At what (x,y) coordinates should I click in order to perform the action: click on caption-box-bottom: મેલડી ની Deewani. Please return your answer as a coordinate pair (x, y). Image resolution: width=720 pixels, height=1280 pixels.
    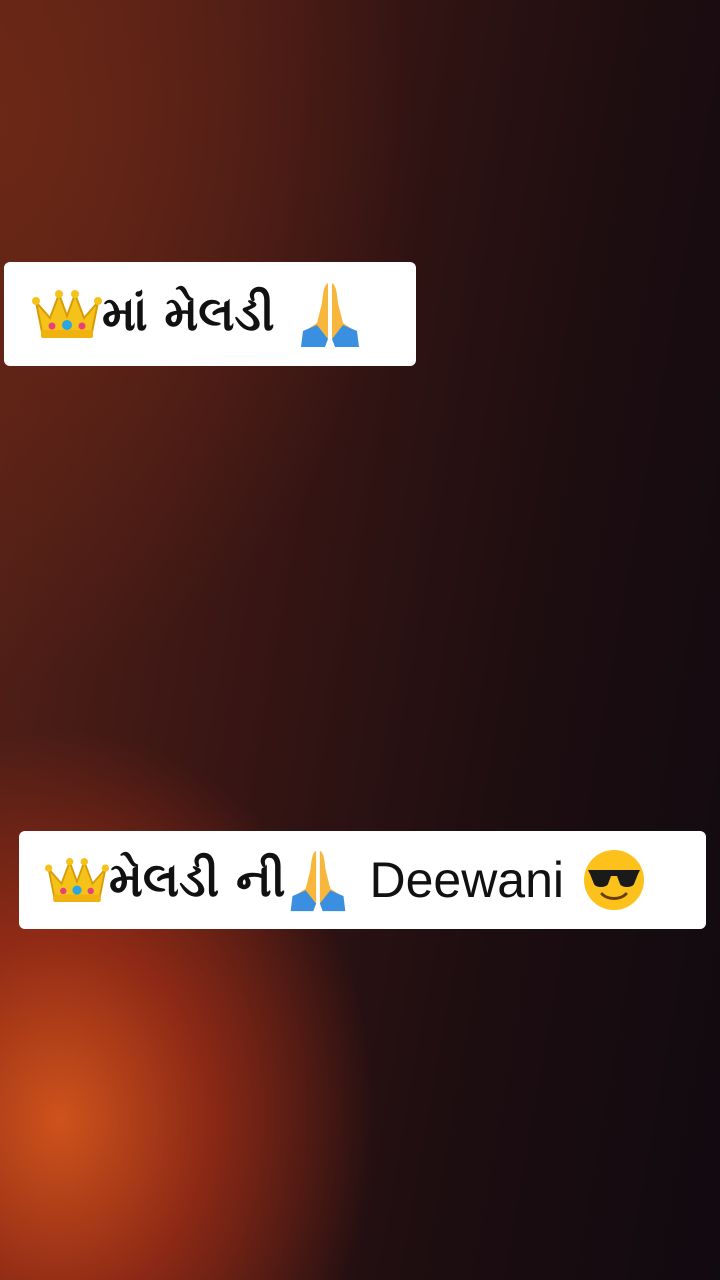
    Looking at the image, I should click on (362, 880).